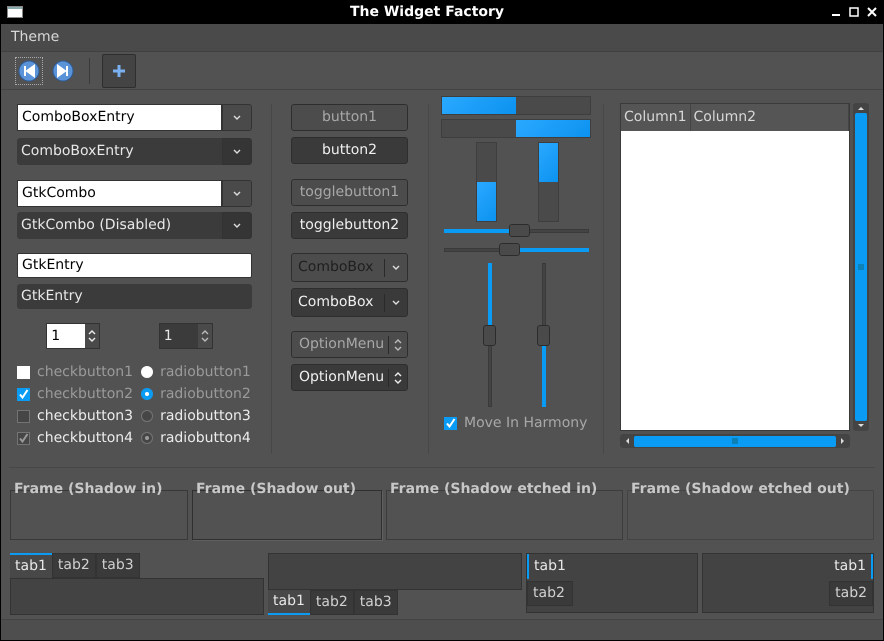  Describe the element at coordinates (276, 489) in the screenshot. I see `frame-label: Frame (Shadow out)` at that location.